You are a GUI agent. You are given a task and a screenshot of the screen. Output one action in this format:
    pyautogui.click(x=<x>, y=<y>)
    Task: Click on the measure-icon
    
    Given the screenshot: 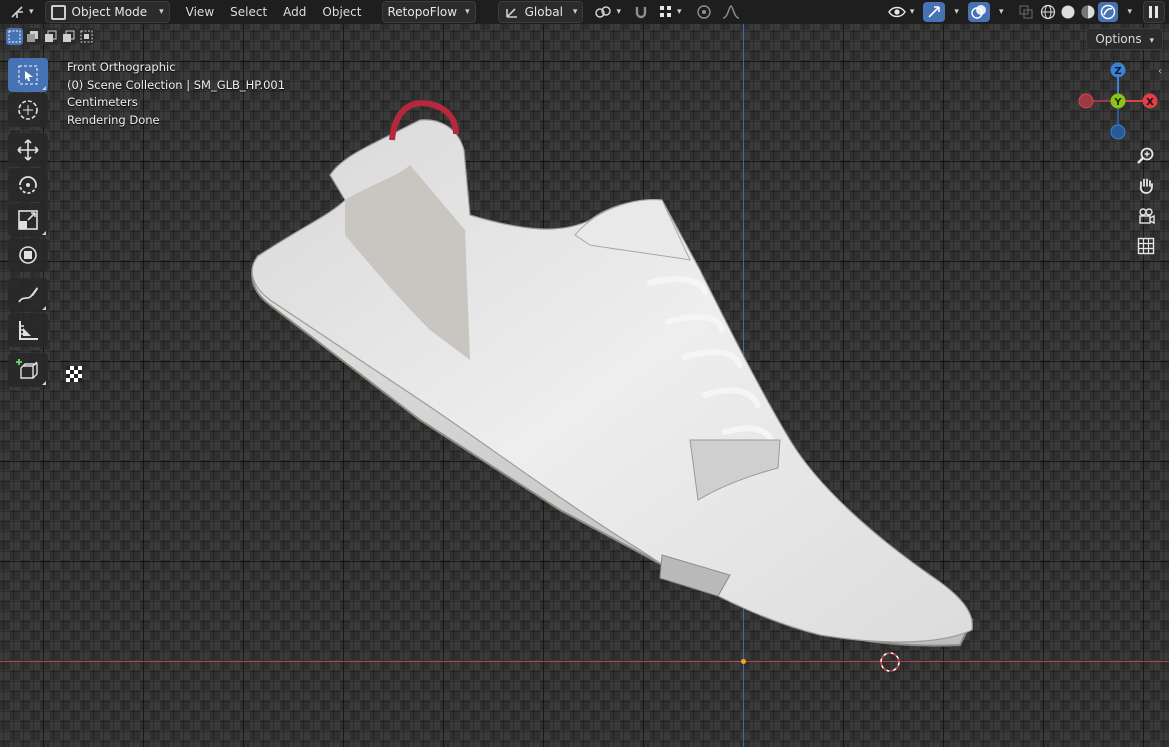 What is the action you would take?
    pyautogui.click(x=28, y=330)
    